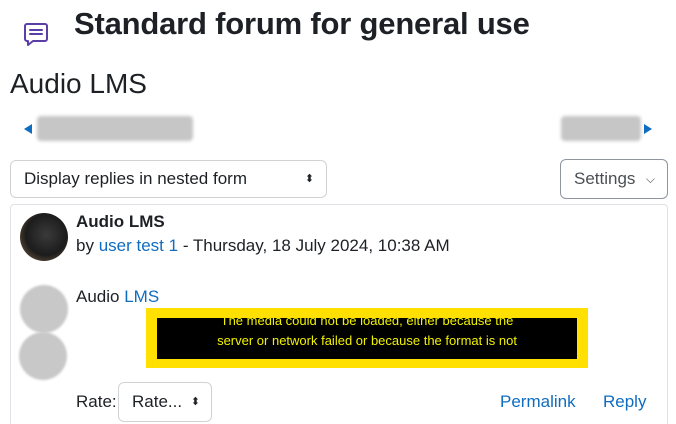 Image resolution: width=676 pixels, height=424 pixels. I want to click on post-date: - Thursday, 18 July 2024, 10:38 AM, so click(316, 245).